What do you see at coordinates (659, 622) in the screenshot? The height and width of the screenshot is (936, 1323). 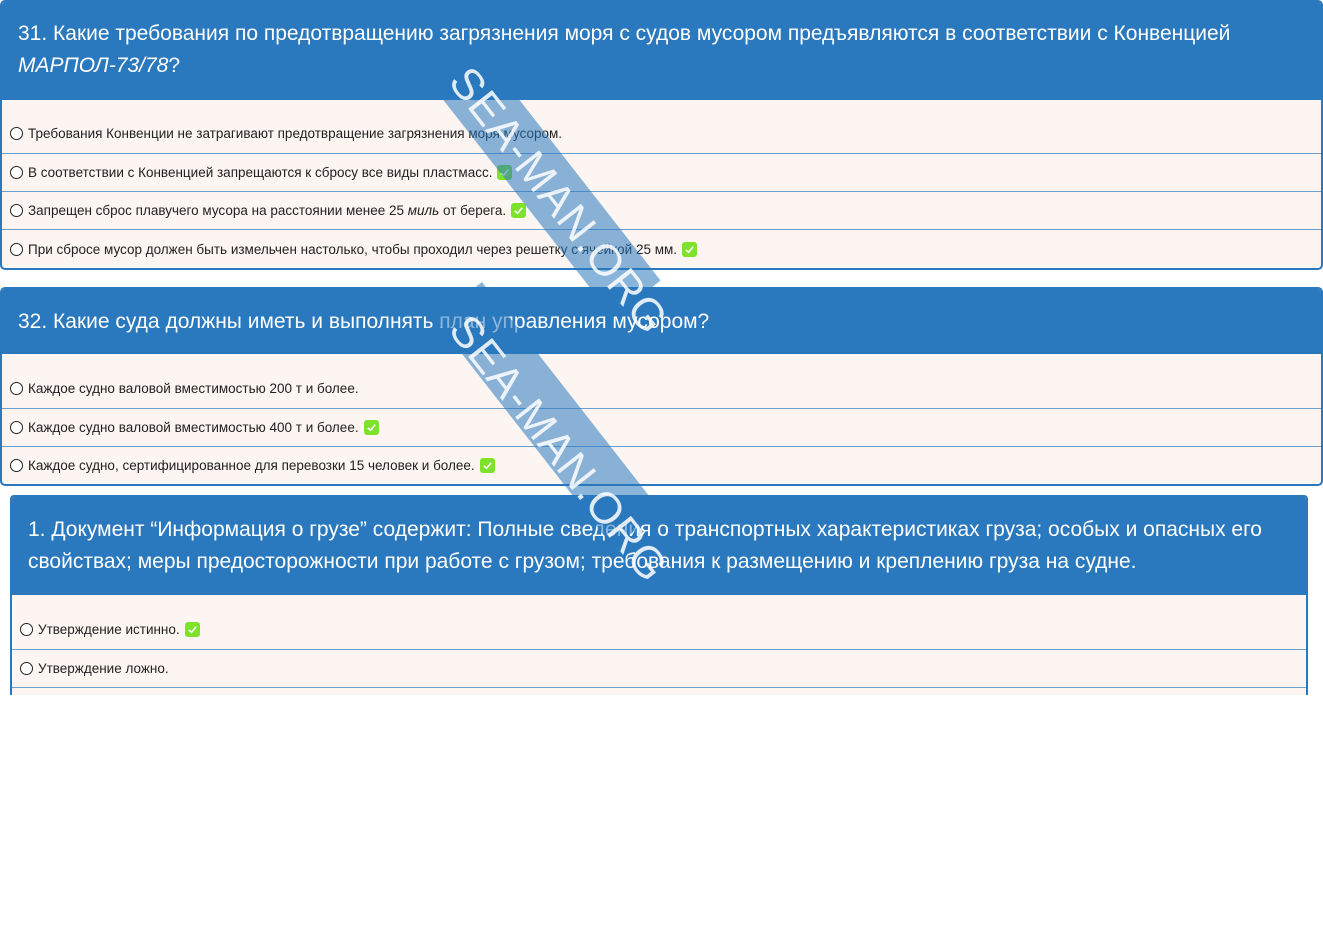 I see `question-1-option-1: Утверждение истинно.` at bounding box center [659, 622].